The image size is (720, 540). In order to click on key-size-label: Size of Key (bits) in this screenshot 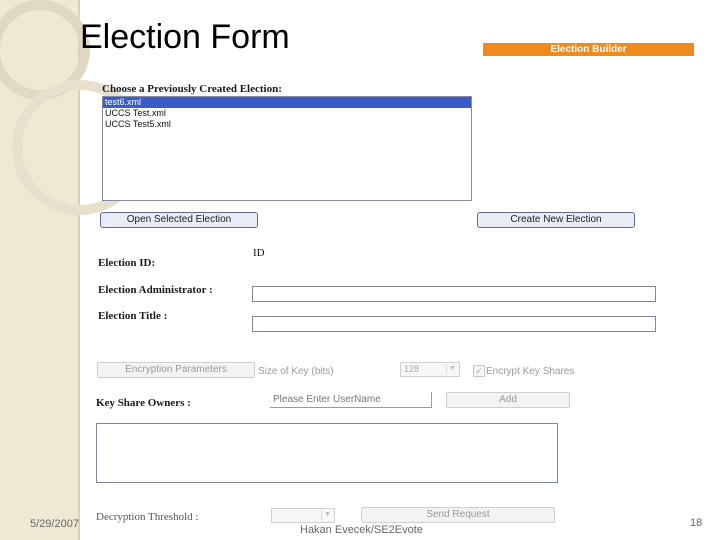, I will do `click(296, 371)`.